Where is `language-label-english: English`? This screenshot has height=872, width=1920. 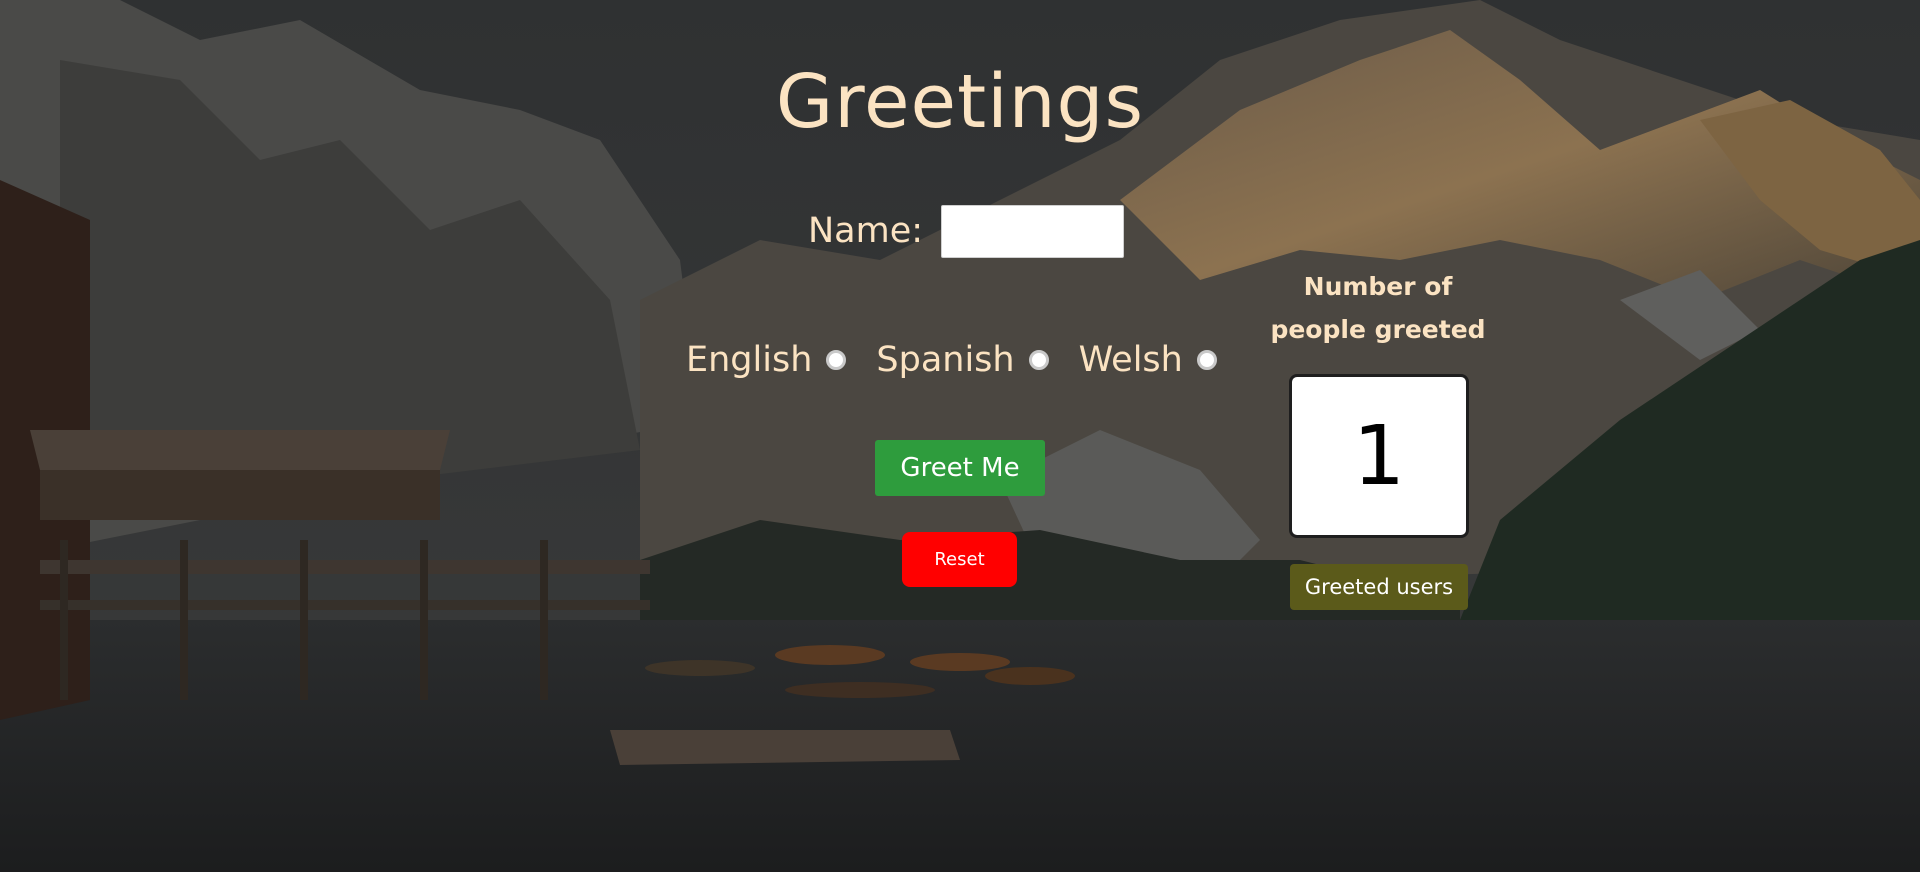 language-label-english: English is located at coordinates (749, 360).